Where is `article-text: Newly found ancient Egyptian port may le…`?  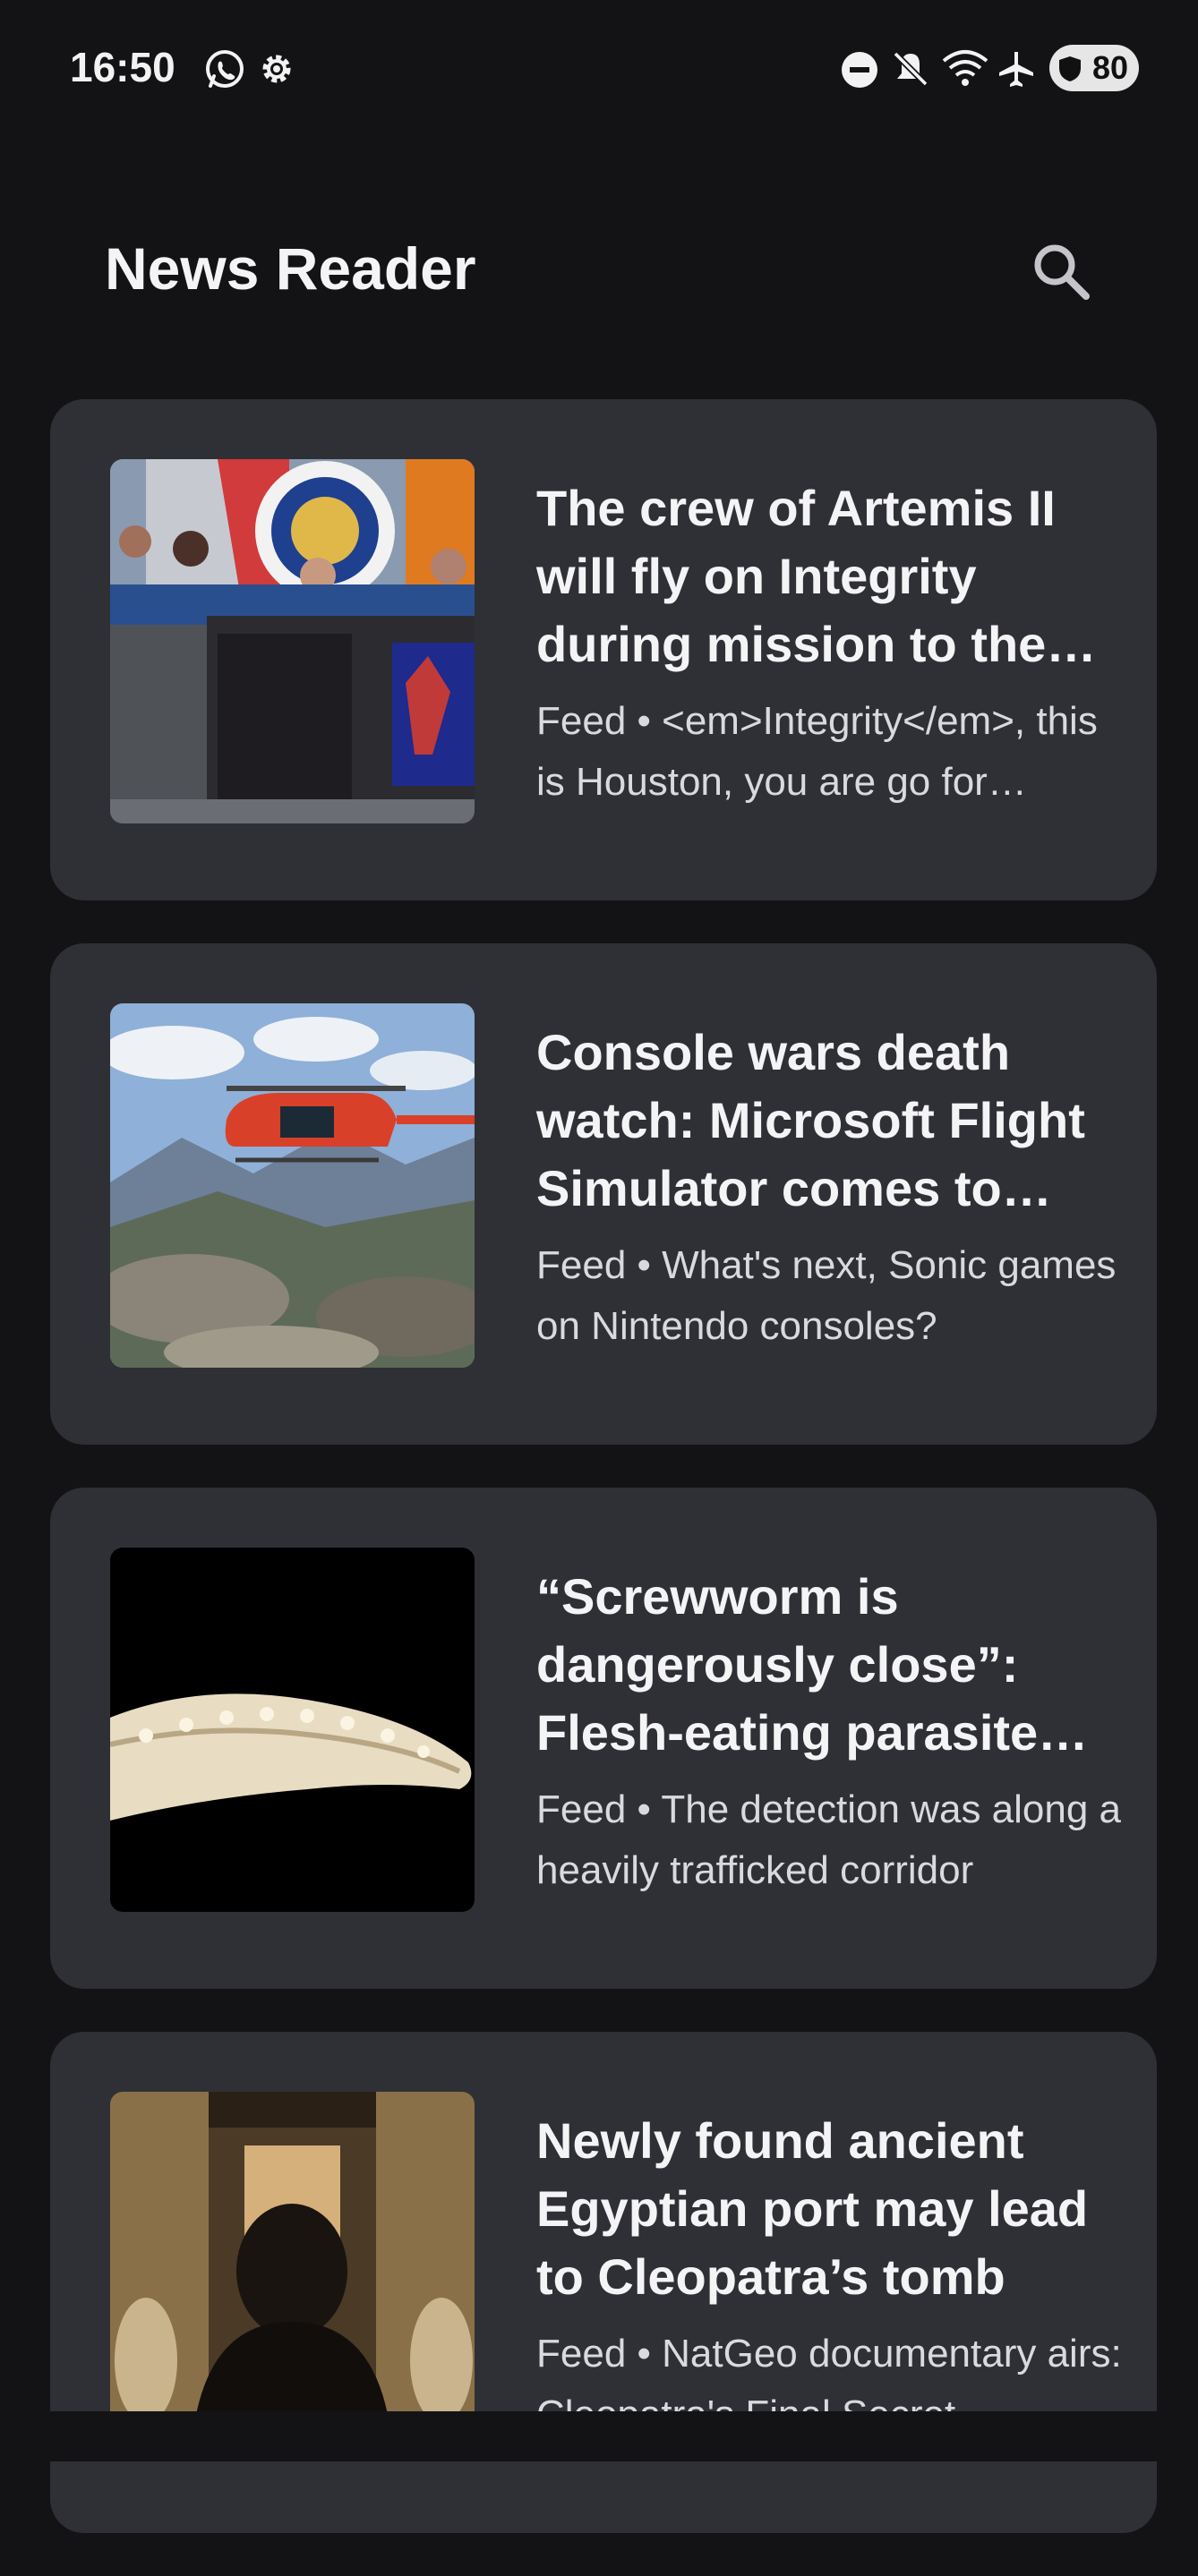 article-text: Newly found ancient Egyptian port may le… is located at coordinates (831, 2276).